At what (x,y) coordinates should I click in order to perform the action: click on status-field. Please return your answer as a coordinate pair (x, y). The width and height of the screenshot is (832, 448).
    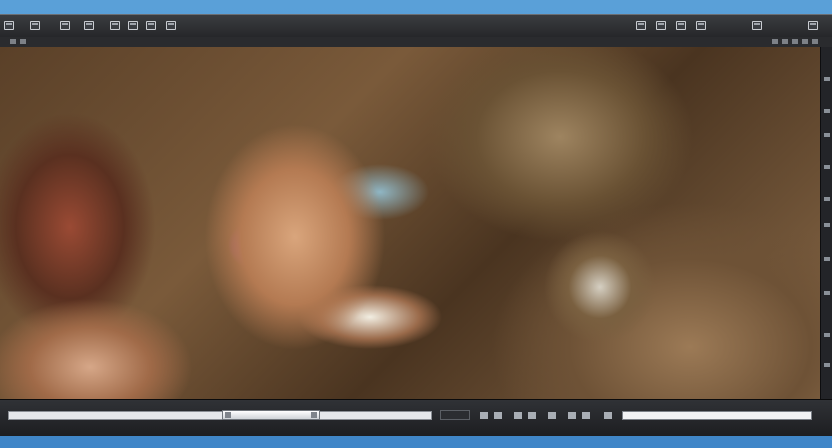
    Looking at the image, I should click on (455, 415).